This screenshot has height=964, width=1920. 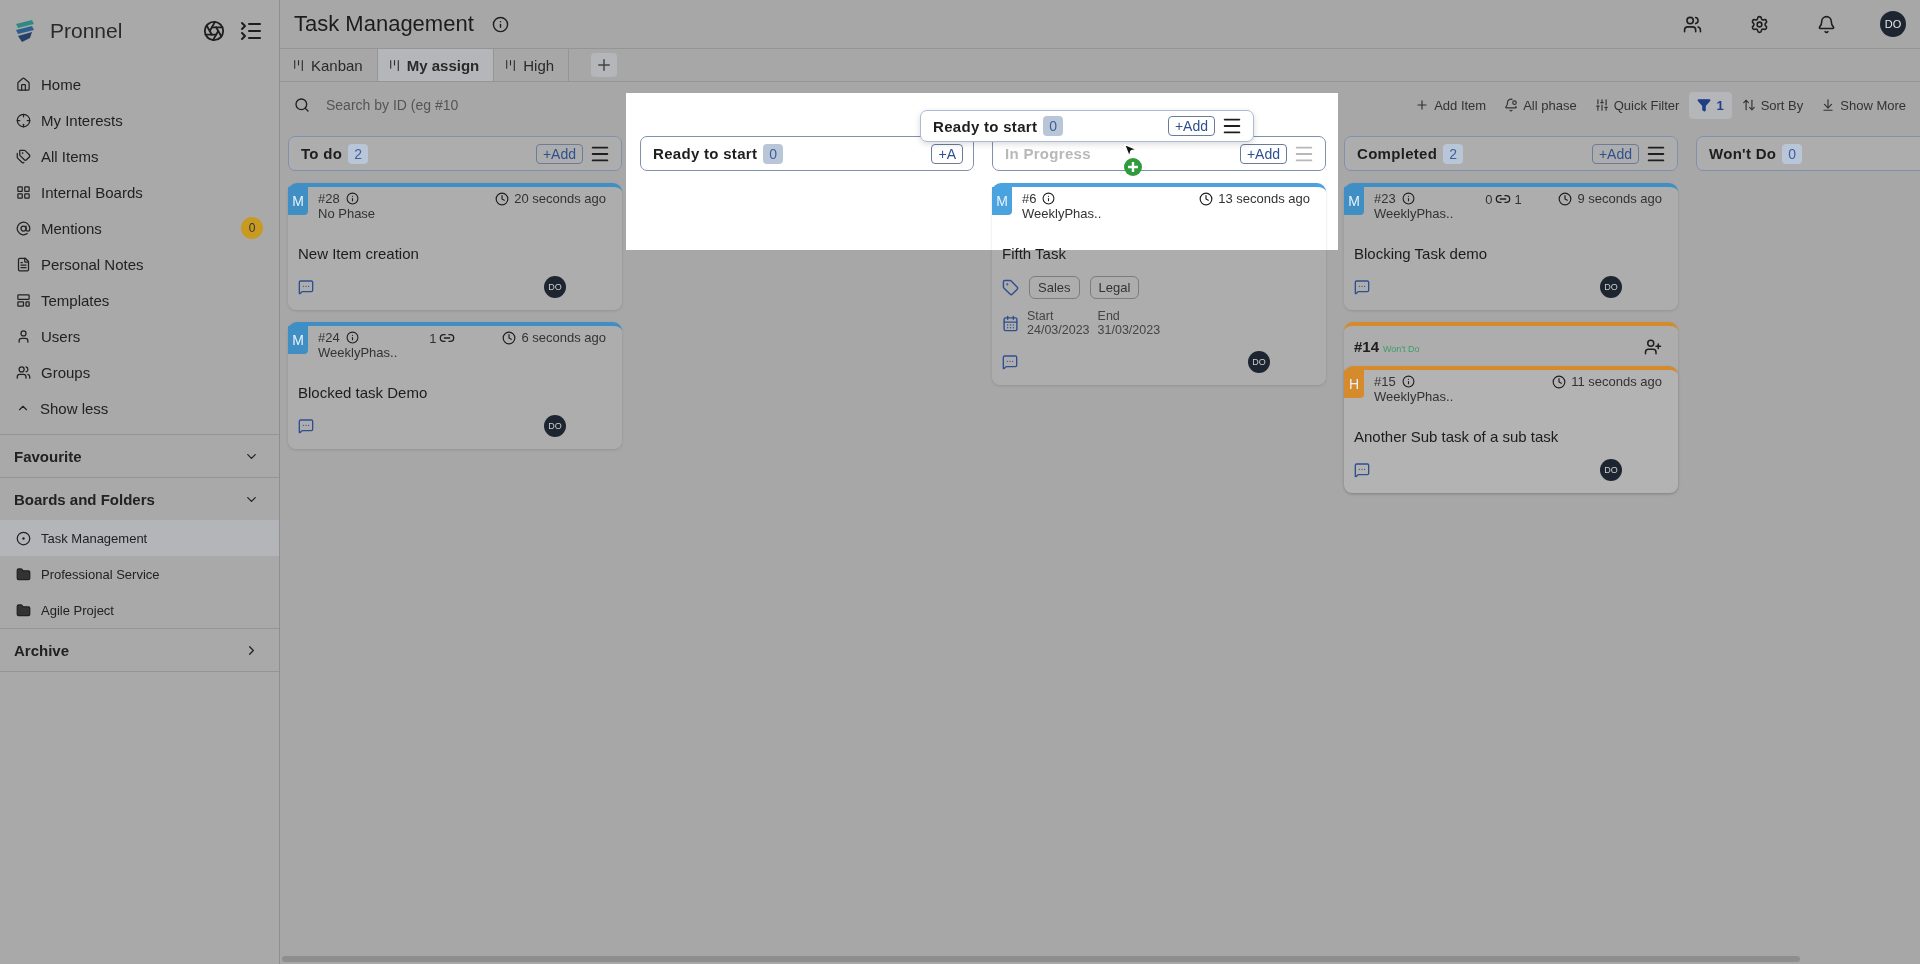 What do you see at coordinates (1540, 105) in the screenshot?
I see `toolbar-button: All phase` at bounding box center [1540, 105].